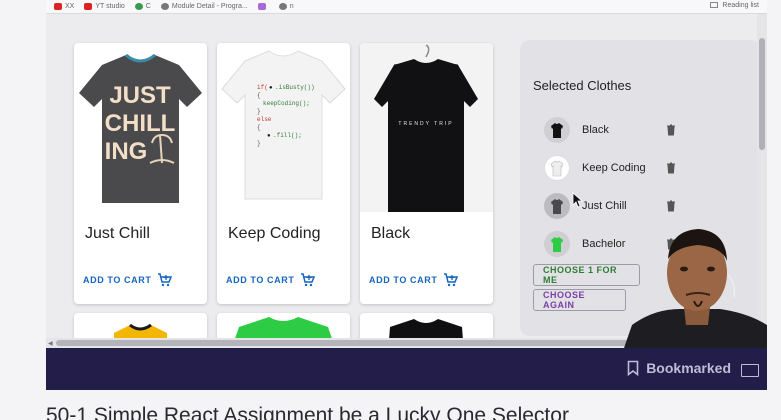 The image size is (781, 420). What do you see at coordinates (164, 6) in the screenshot?
I see `page-icon` at bounding box center [164, 6].